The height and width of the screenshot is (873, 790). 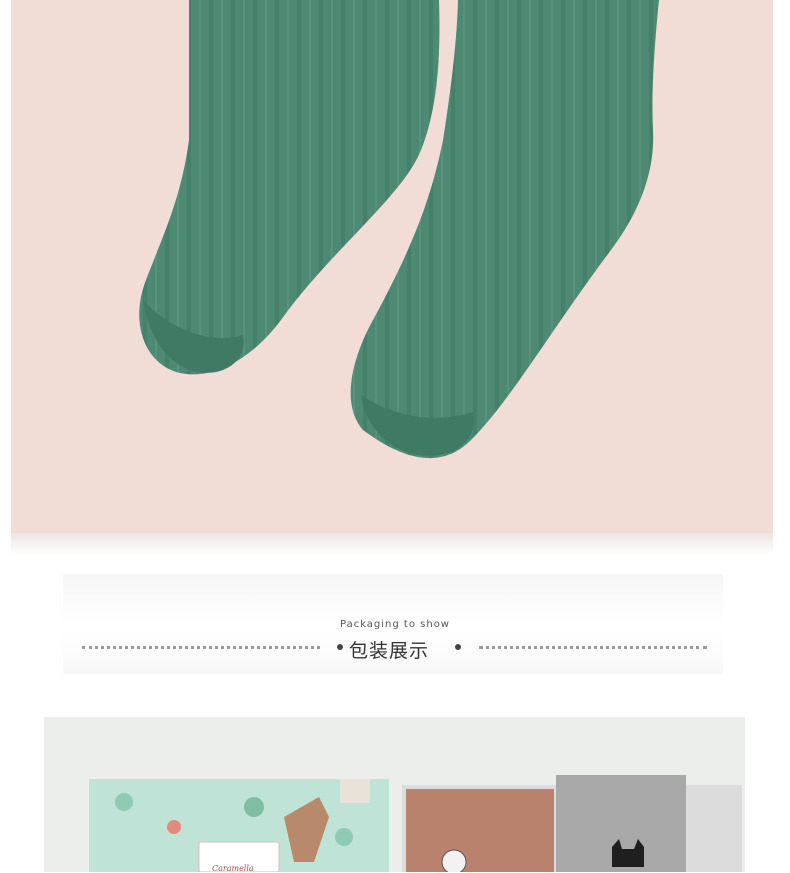 What do you see at coordinates (394, 624) in the screenshot?
I see `section-subtitle-en: Packaging to show` at bounding box center [394, 624].